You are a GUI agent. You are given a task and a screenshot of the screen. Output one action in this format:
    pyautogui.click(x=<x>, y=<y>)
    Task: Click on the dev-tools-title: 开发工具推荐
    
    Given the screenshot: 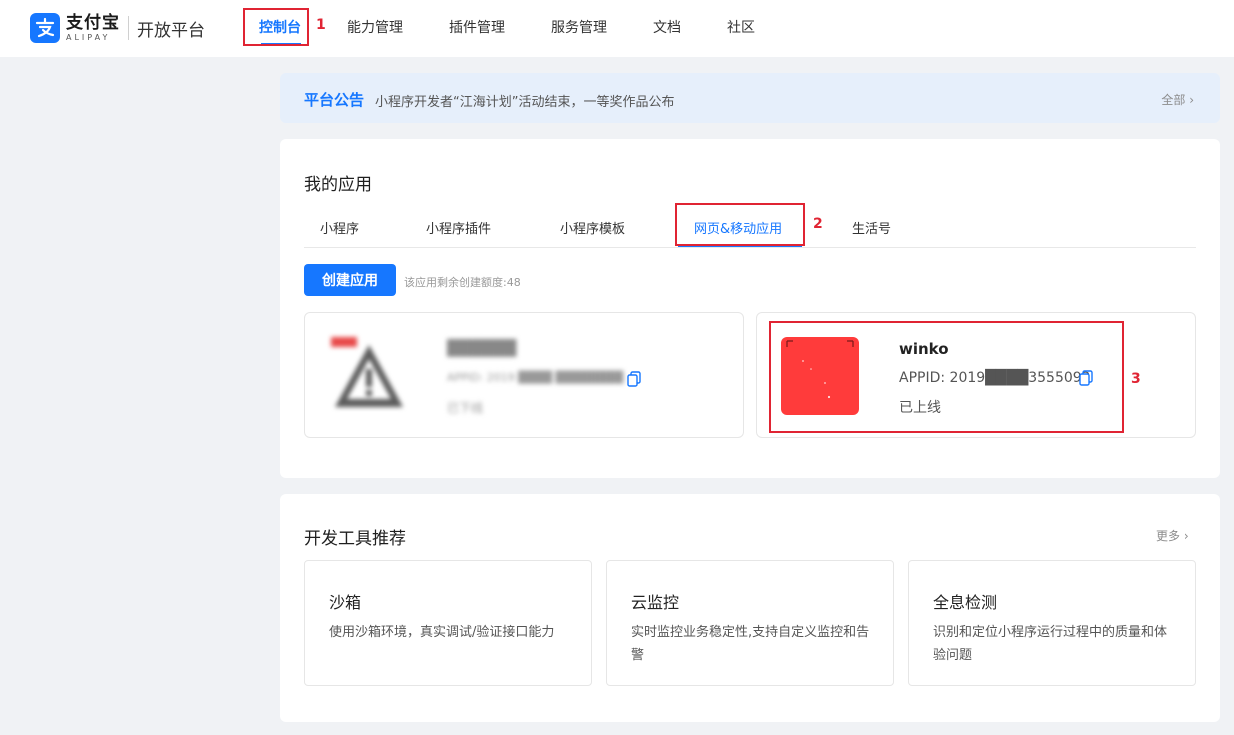 What is the action you would take?
    pyautogui.click(x=355, y=539)
    